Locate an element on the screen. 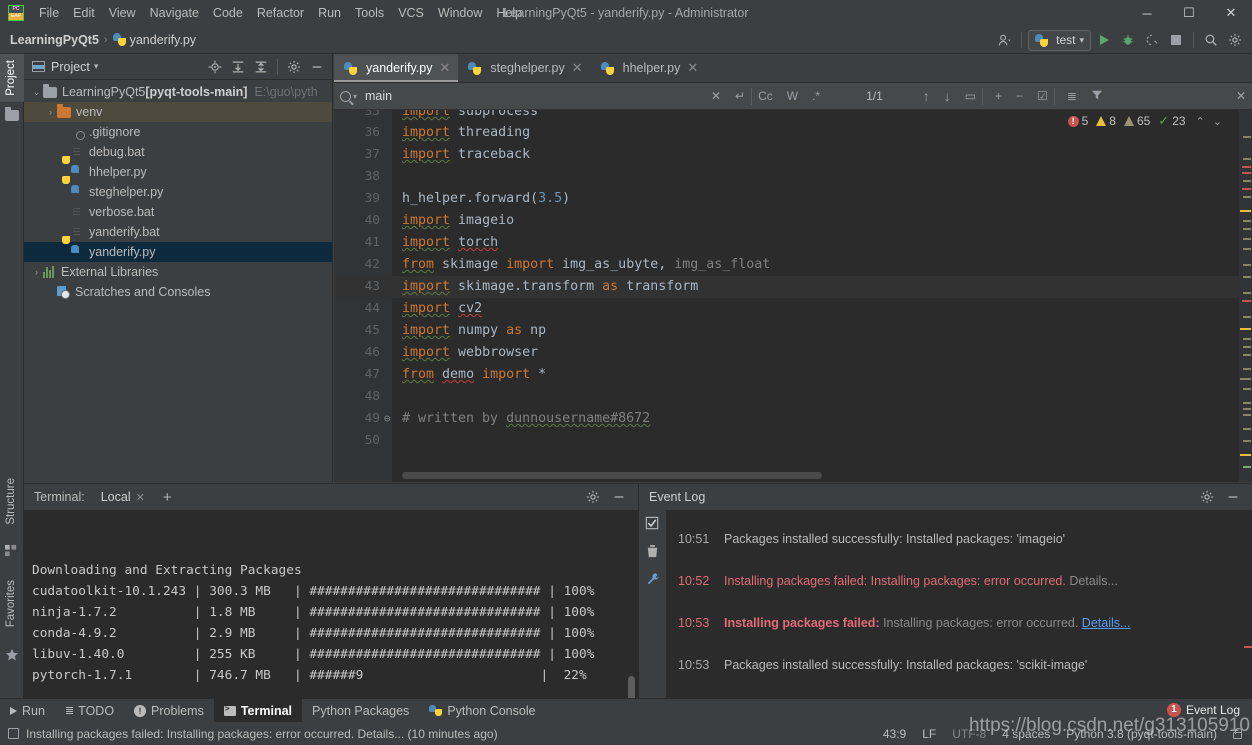 Image resolution: width=1252 pixels, height=745 pixels. add-cursor-icon: + is located at coordinates (998, 96).